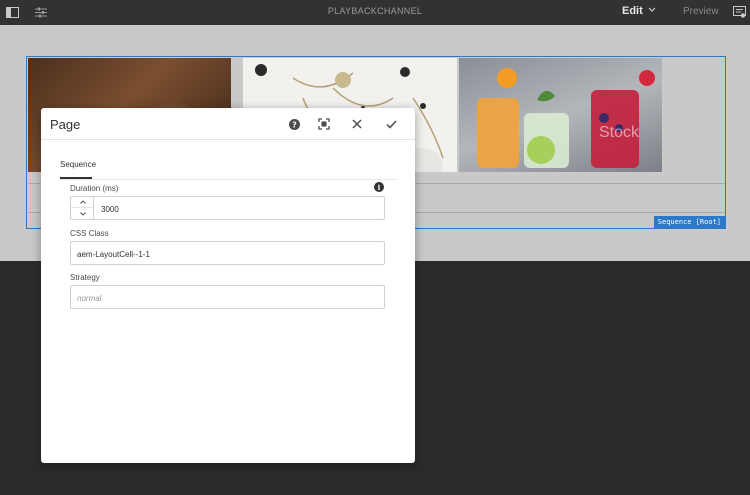 The height and width of the screenshot is (495, 750). I want to click on close-icon, so click(357, 124).